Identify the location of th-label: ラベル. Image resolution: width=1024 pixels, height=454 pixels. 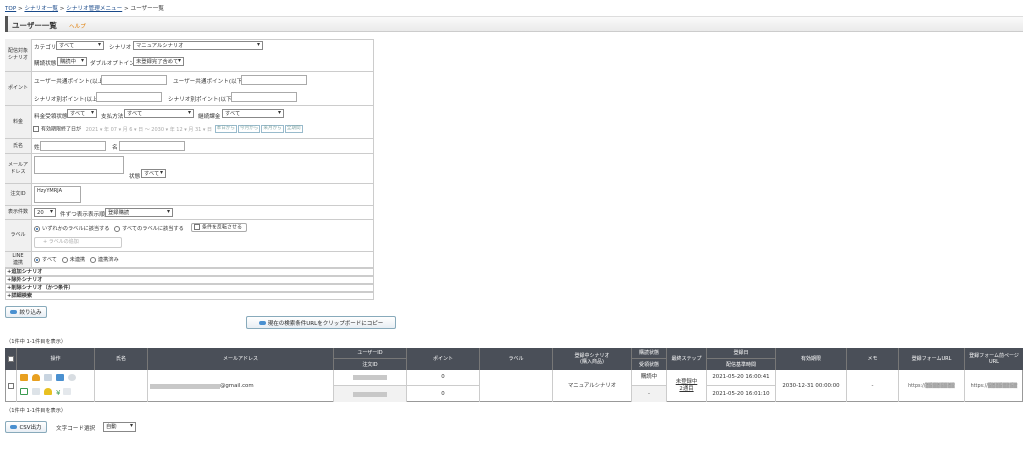
(516, 359).